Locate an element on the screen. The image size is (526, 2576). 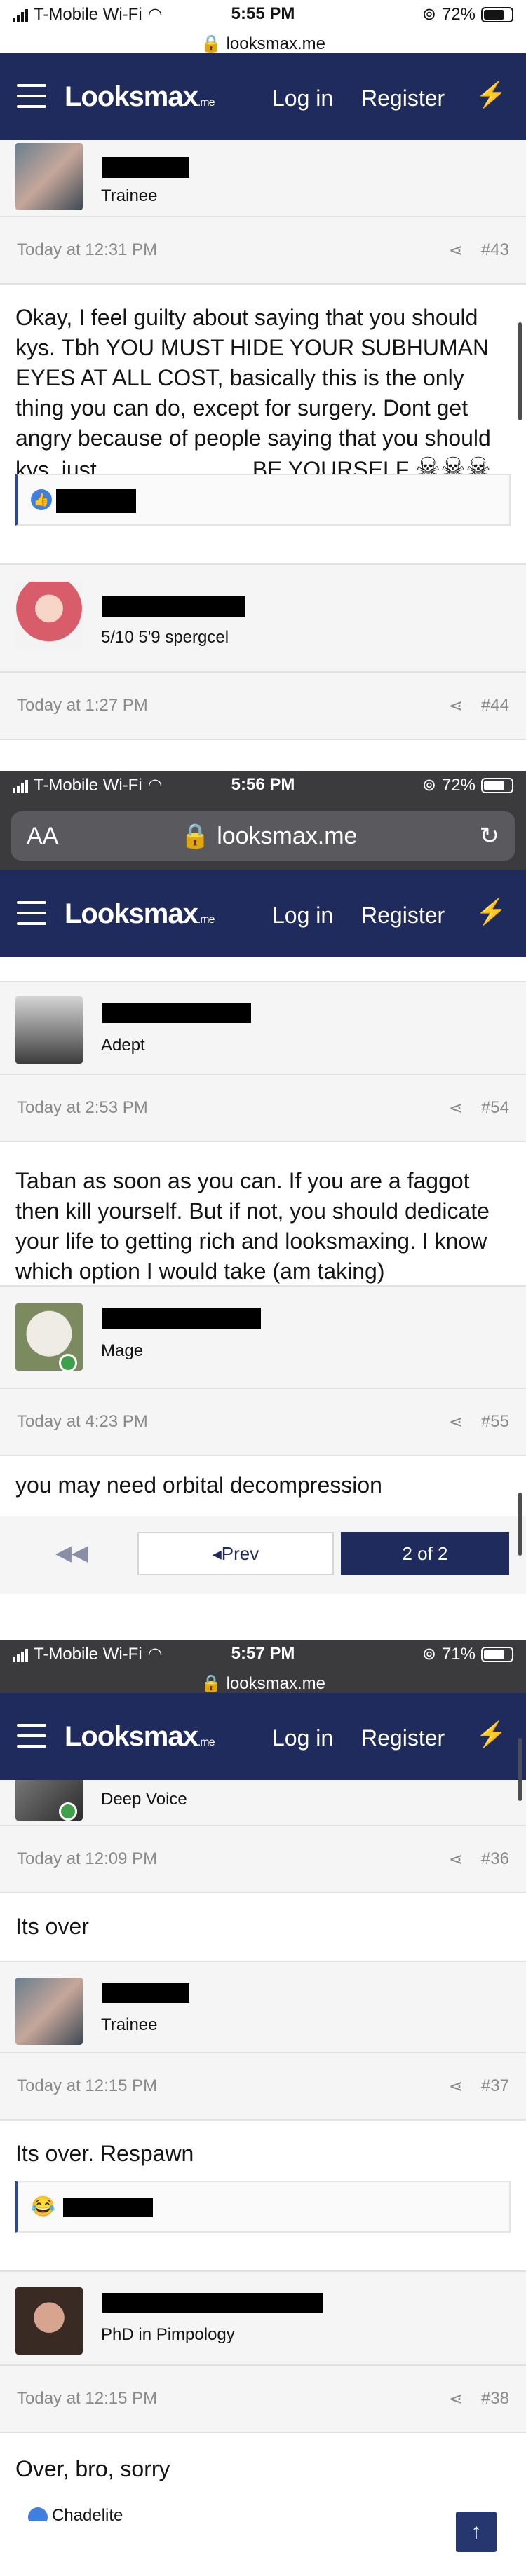
post-time: Today at 12:31 PM is located at coordinates (87, 250).